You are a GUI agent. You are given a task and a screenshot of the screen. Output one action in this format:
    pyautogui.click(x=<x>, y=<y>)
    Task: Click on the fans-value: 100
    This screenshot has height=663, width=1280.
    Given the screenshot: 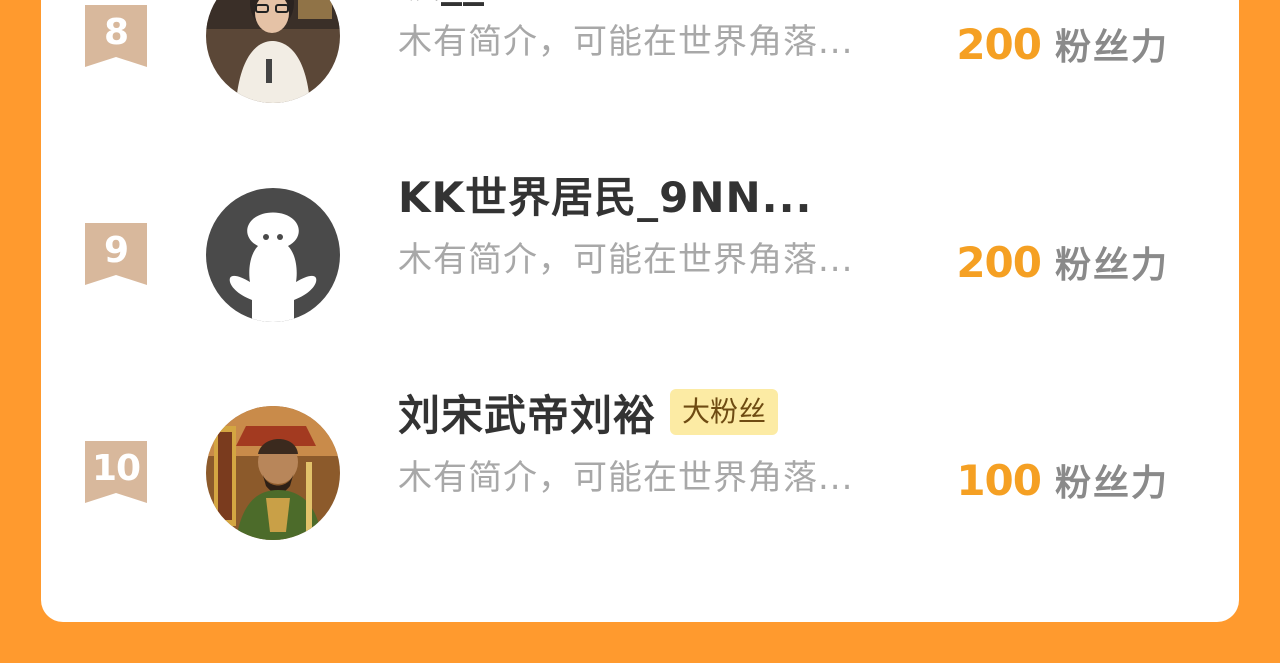 What is the action you would take?
    pyautogui.click(x=999, y=480)
    